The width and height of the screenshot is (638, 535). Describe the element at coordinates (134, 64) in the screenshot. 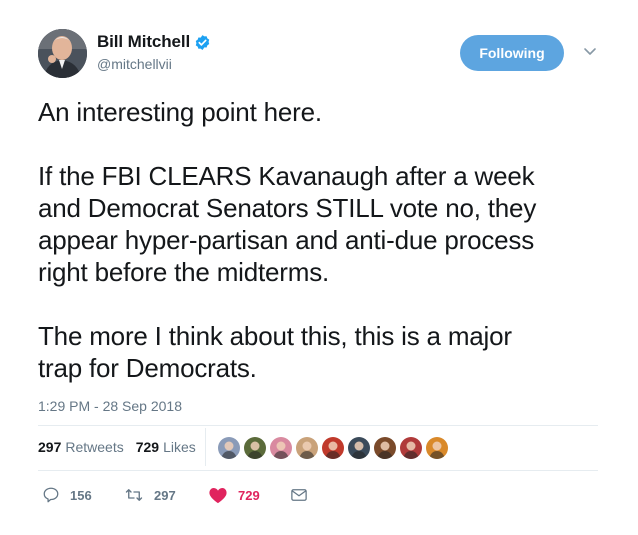

I see `author-handle: @mitchellvii` at that location.